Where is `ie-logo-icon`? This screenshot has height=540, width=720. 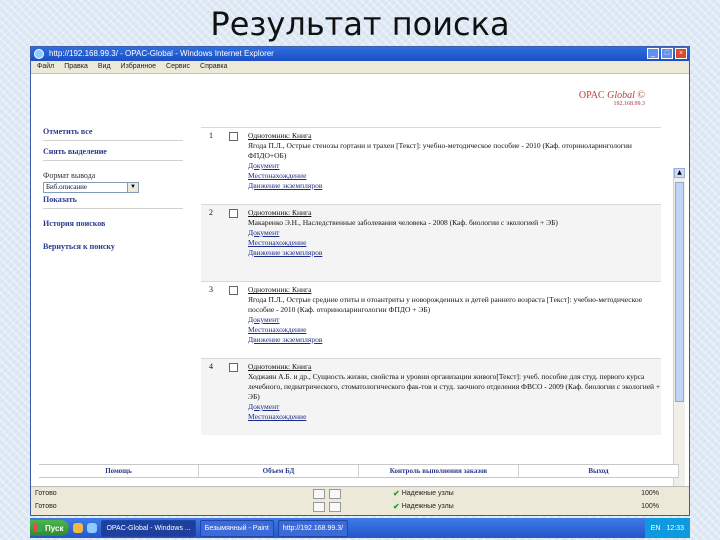 ie-logo-icon is located at coordinates (39, 54).